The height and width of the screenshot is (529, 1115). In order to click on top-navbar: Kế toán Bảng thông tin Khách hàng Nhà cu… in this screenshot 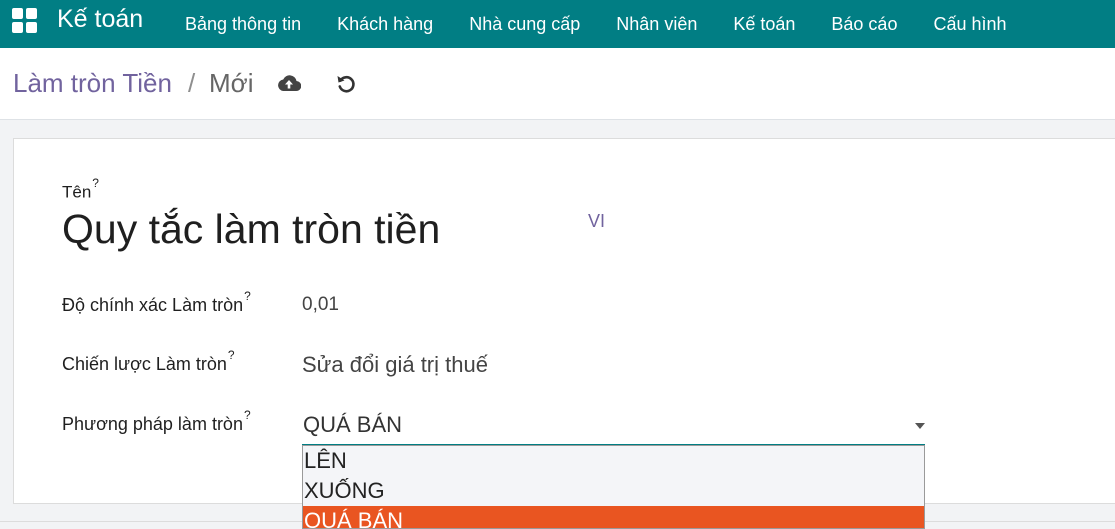, I will do `click(557, 24)`.